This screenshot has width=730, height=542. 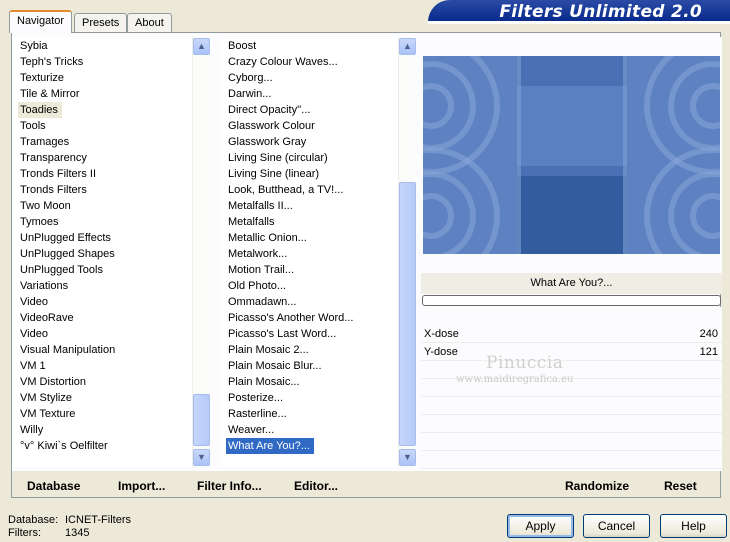 I want to click on apply-button: Apply, so click(x=540, y=526).